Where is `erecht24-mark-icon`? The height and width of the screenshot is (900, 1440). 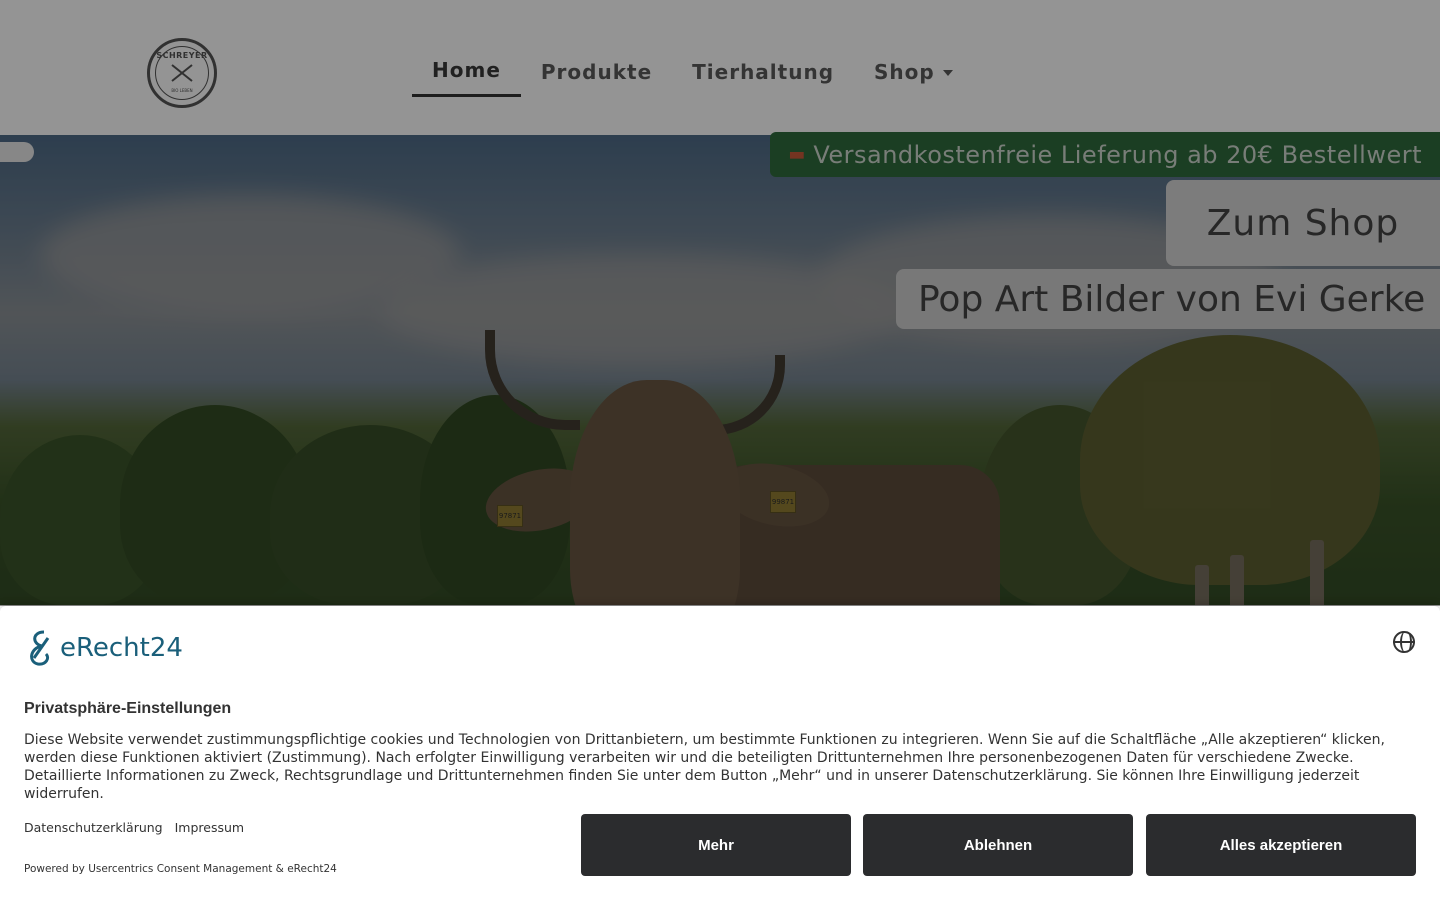
erecht24-mark-icon is located at coordinates (40, 648).